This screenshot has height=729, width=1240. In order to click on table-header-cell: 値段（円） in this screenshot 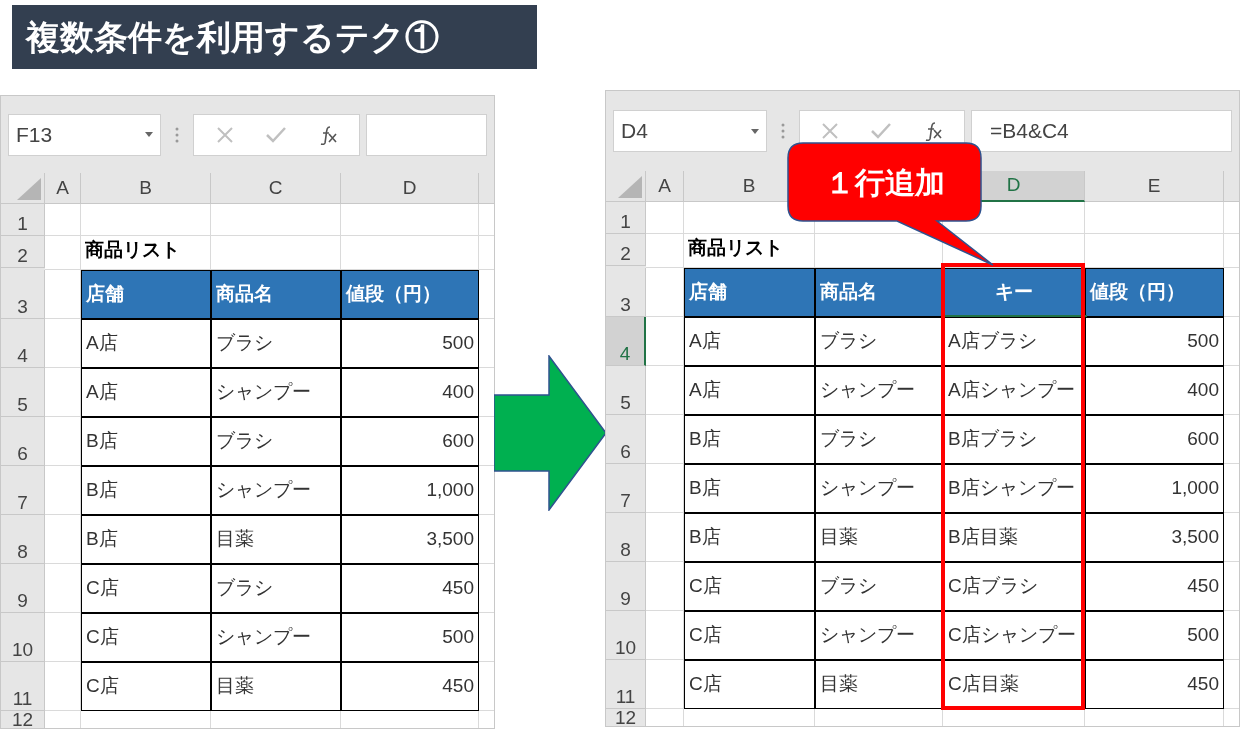, I will do `click(1154, 292)`.